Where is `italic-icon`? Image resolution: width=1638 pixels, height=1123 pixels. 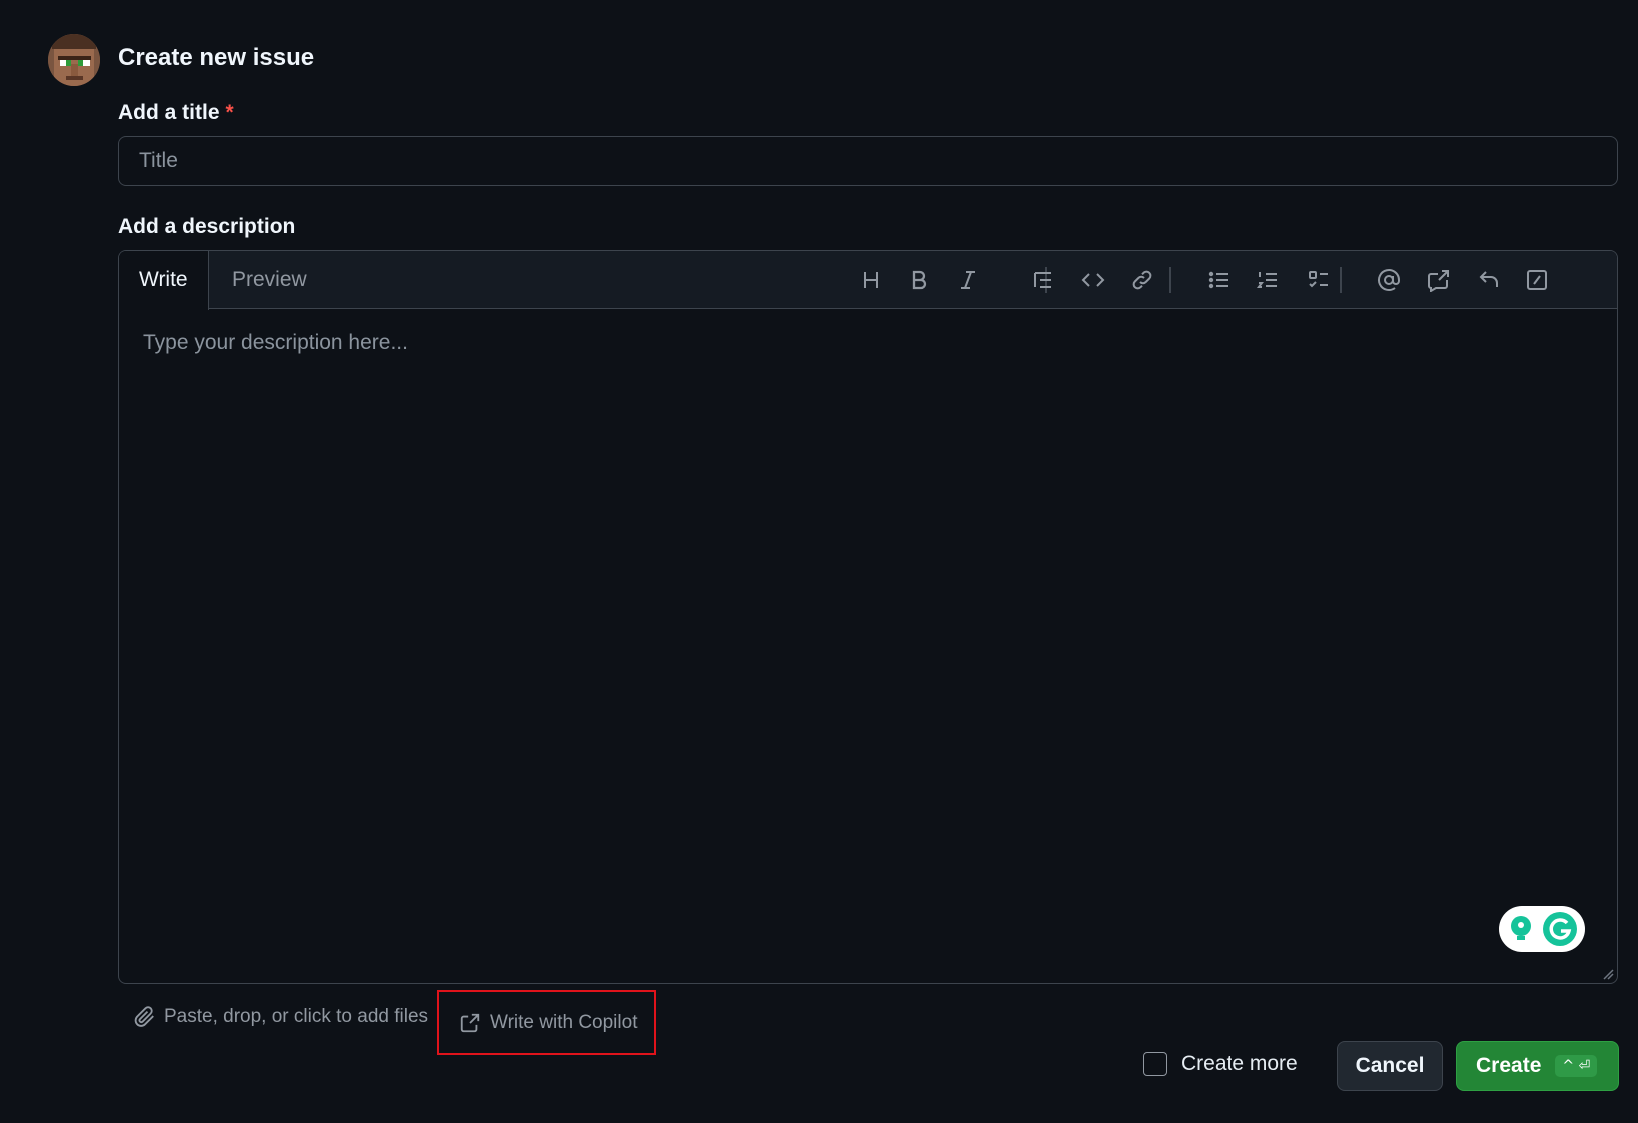
italic-icon is located at coordinates (968, 280).